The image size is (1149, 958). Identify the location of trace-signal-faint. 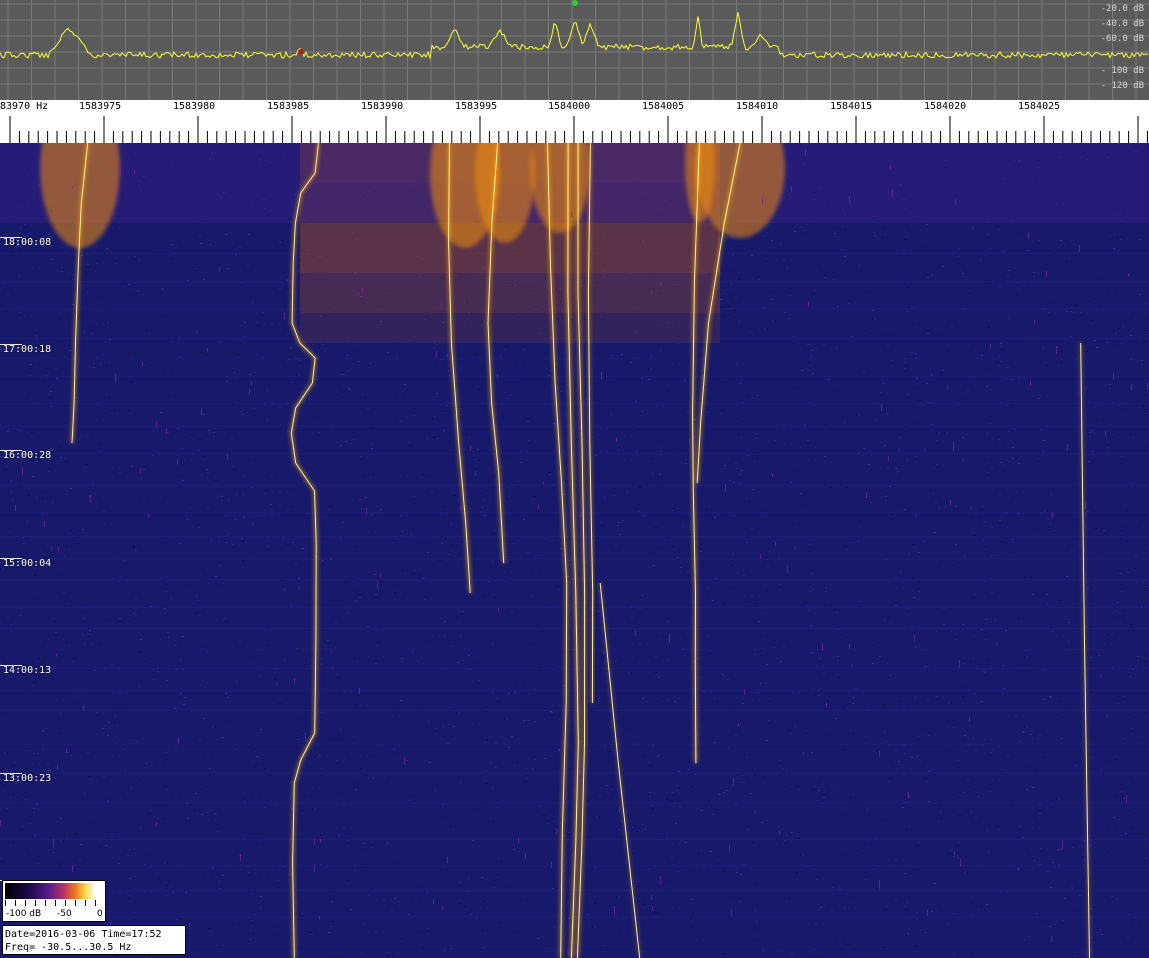
(620, 770).